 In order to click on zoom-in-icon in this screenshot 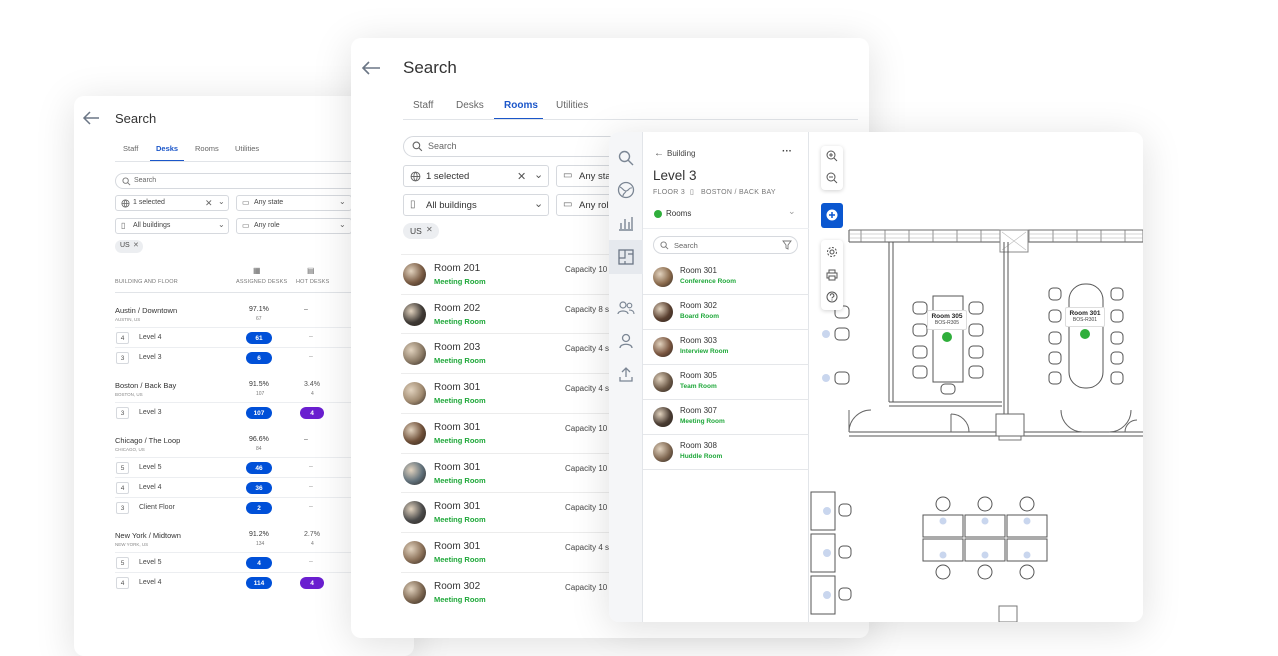, I will do `click(832, 156)`.